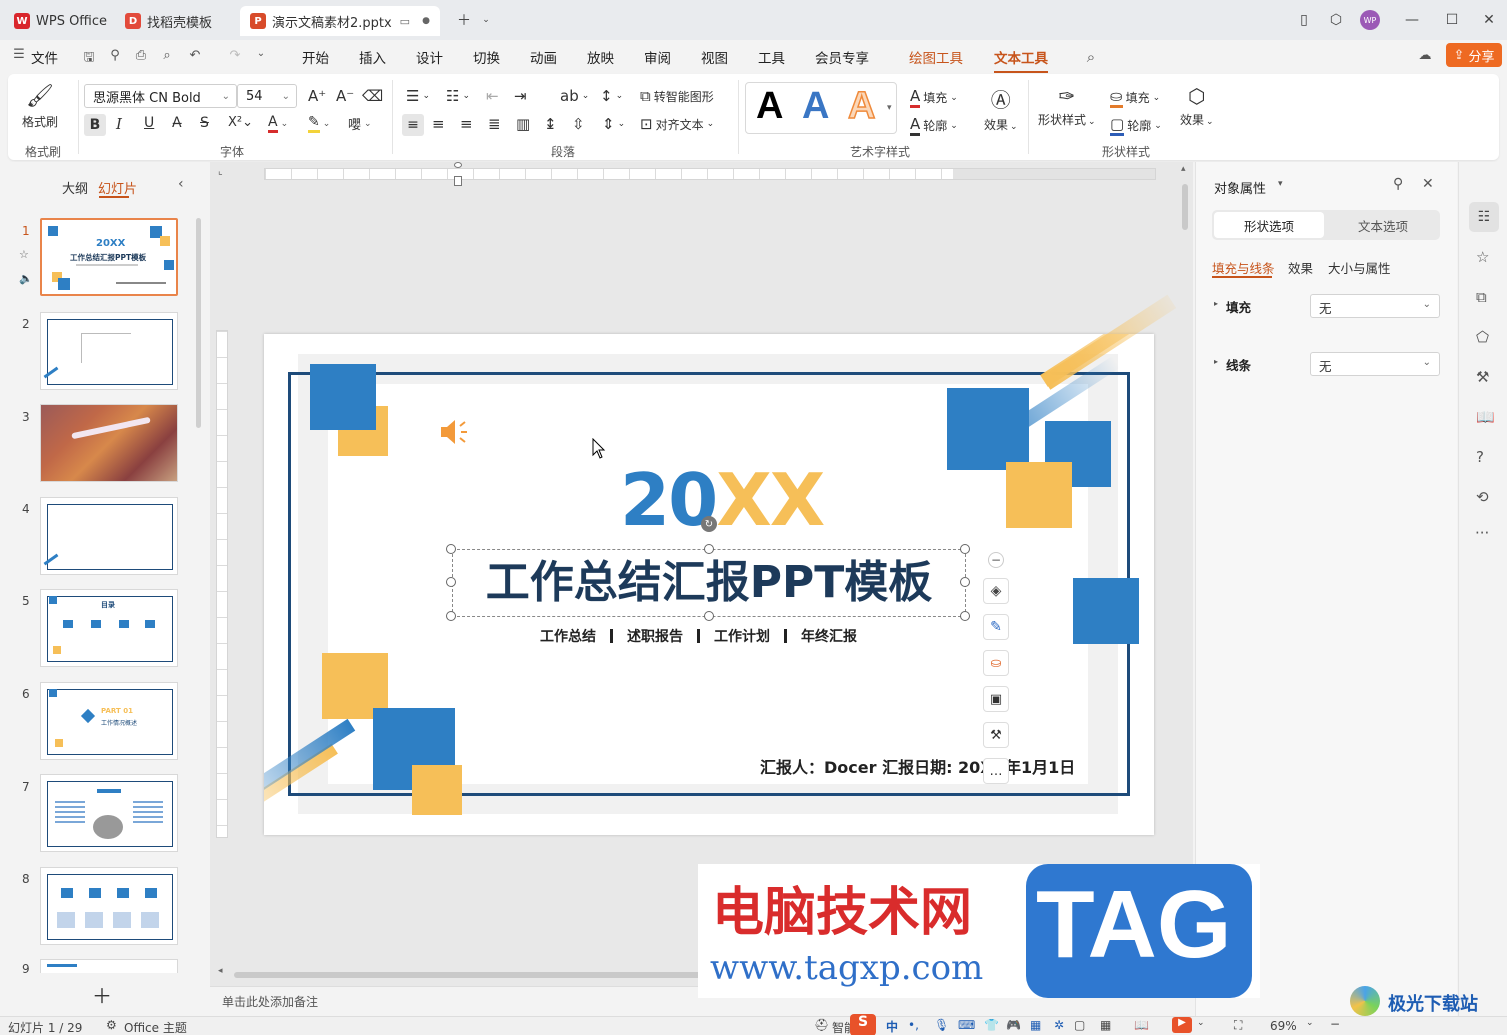  Describe the element at coordinates (1183, 169) in the screenshot. I see `scroll-up-icon: ▴` at that location.